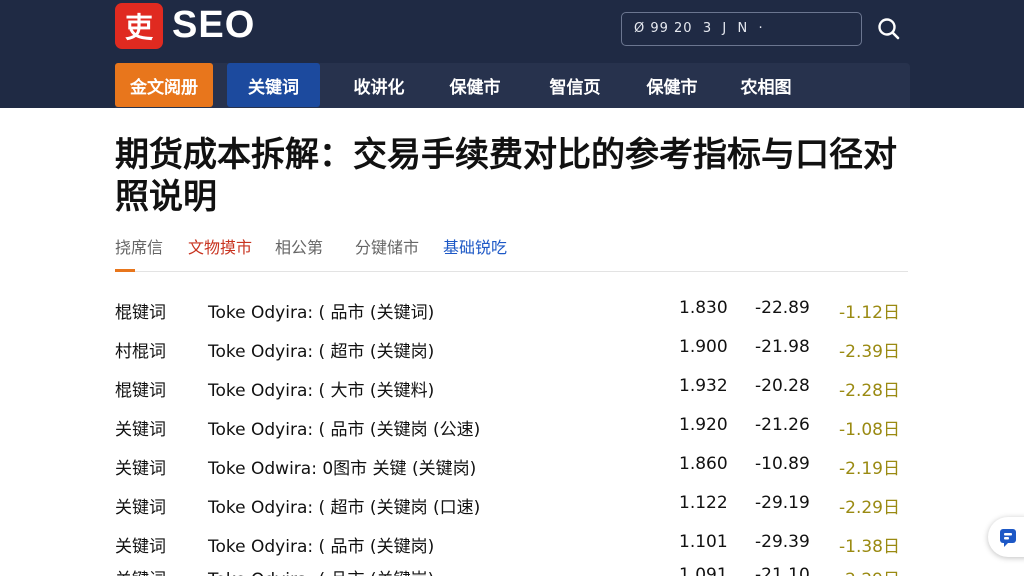 The height and width of the screenshot is (576, 1024). Describe the element at coordinates (139, 26) in the screenshot. I see `site-logo: 吏` at that location.